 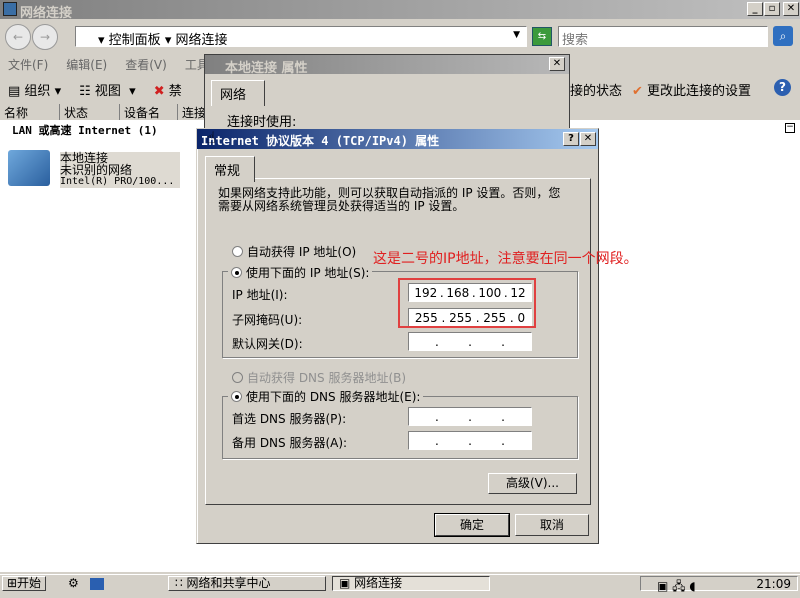 What do you see at coordinates (411, 583) in the screenshot?
I see `task-network-connections: ▣ 网络连接` at bounding box center [411, 583].